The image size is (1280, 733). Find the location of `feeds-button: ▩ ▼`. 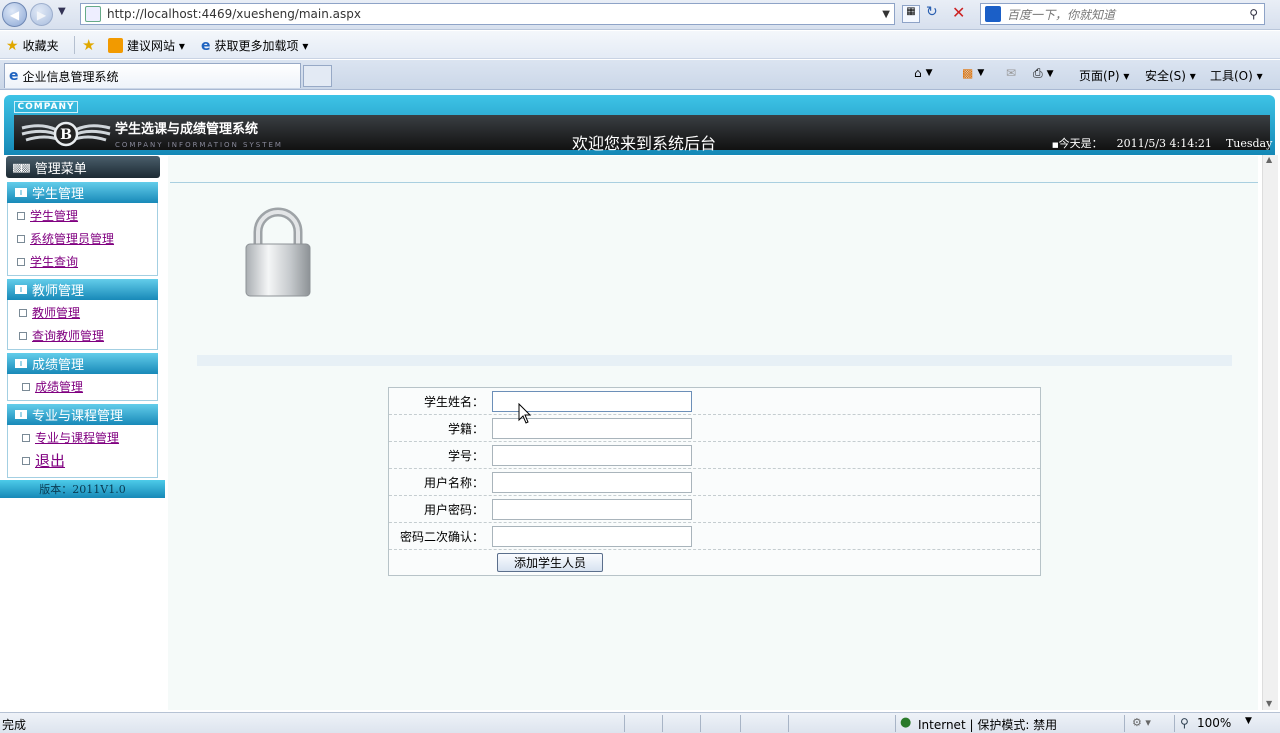

feeds-button: ▩ ▼ is located at coordinates (973, 73).